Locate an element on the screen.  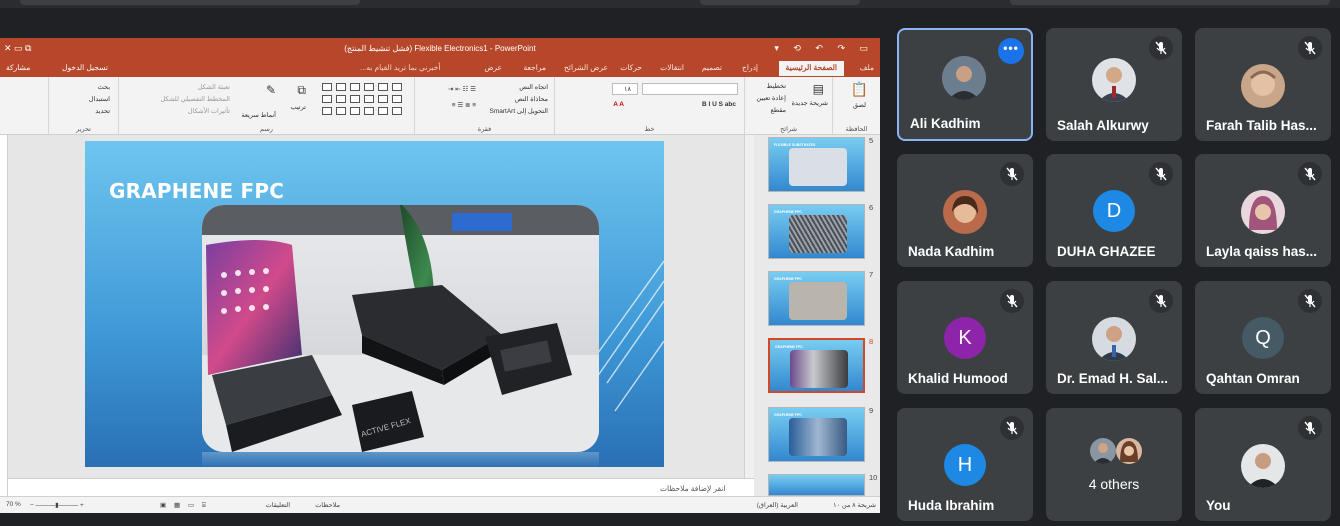
thumbnail-title: FLEXIBLE SUBSTRATES is located at coordinates (795, 145).